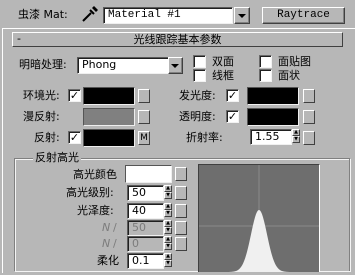 This screenshot has height=275, width=355. Describe the element at coordinates (57, 158) in the screenshot. I see `specular-group-title: 反射高光` at that location.